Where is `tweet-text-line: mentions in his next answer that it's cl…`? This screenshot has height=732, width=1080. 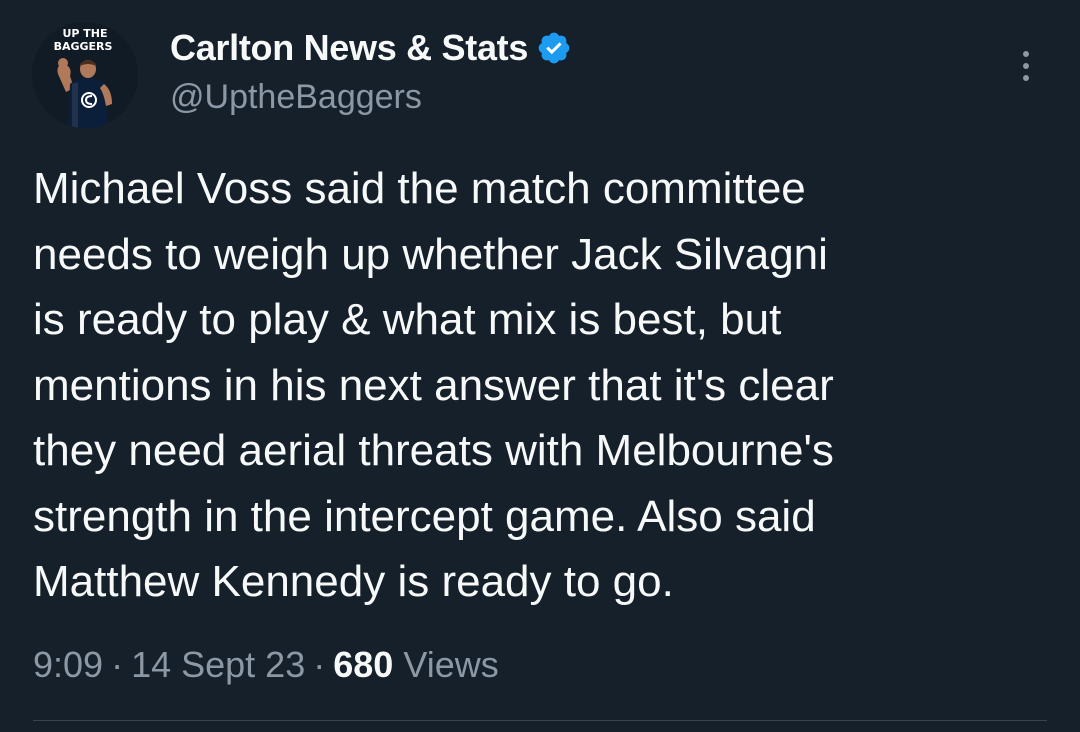 tweet-text-line: mentions in his next answer that it's cl… is located at coordinates (433, 385).